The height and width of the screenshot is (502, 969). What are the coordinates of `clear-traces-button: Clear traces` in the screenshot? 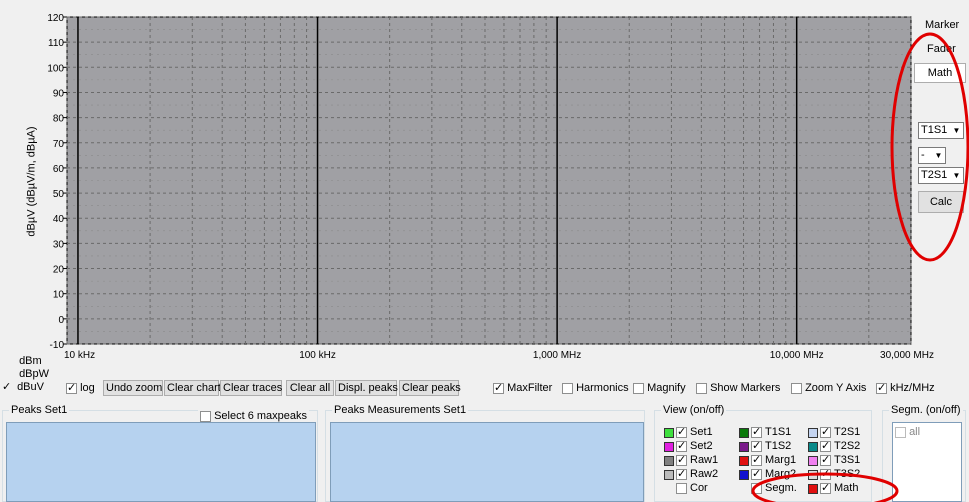 It's located at (251, 388).